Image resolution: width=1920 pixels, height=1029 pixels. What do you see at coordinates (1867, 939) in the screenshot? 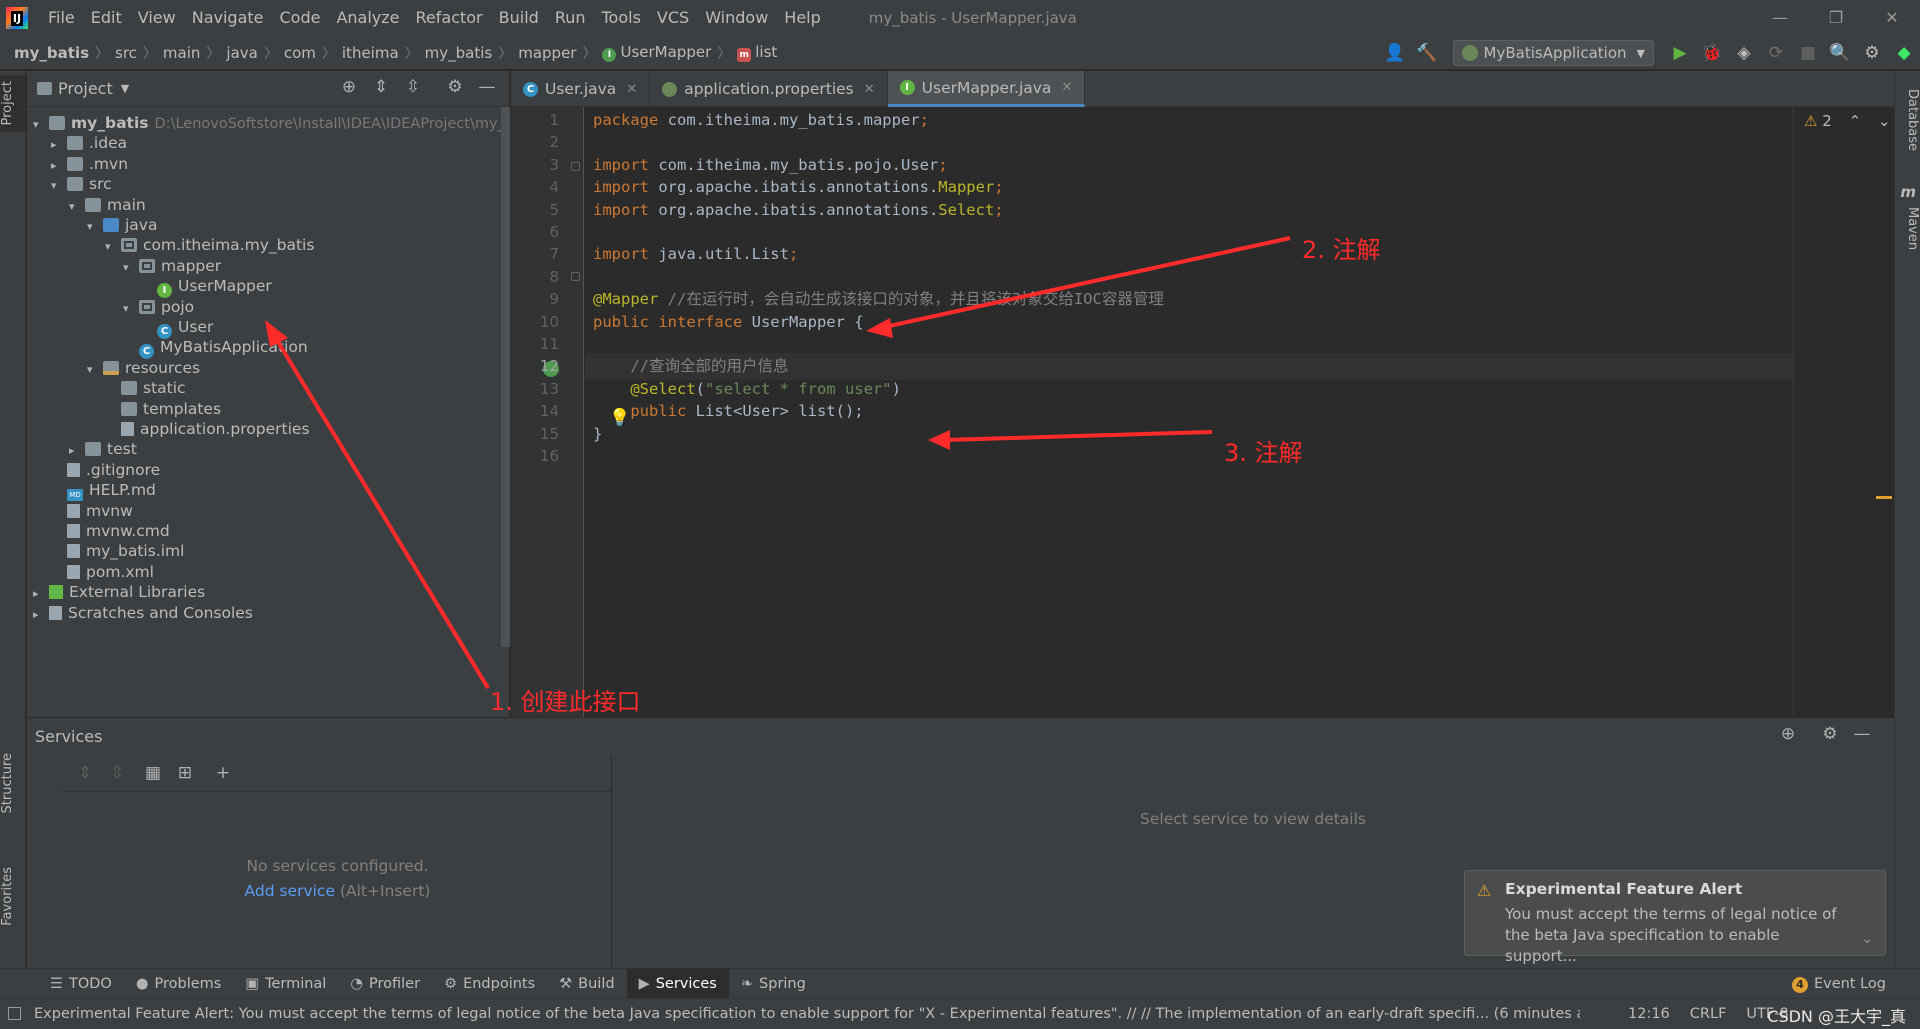
I see `chevron-down-icon: ⌄` at bounding box center [1867, 939].